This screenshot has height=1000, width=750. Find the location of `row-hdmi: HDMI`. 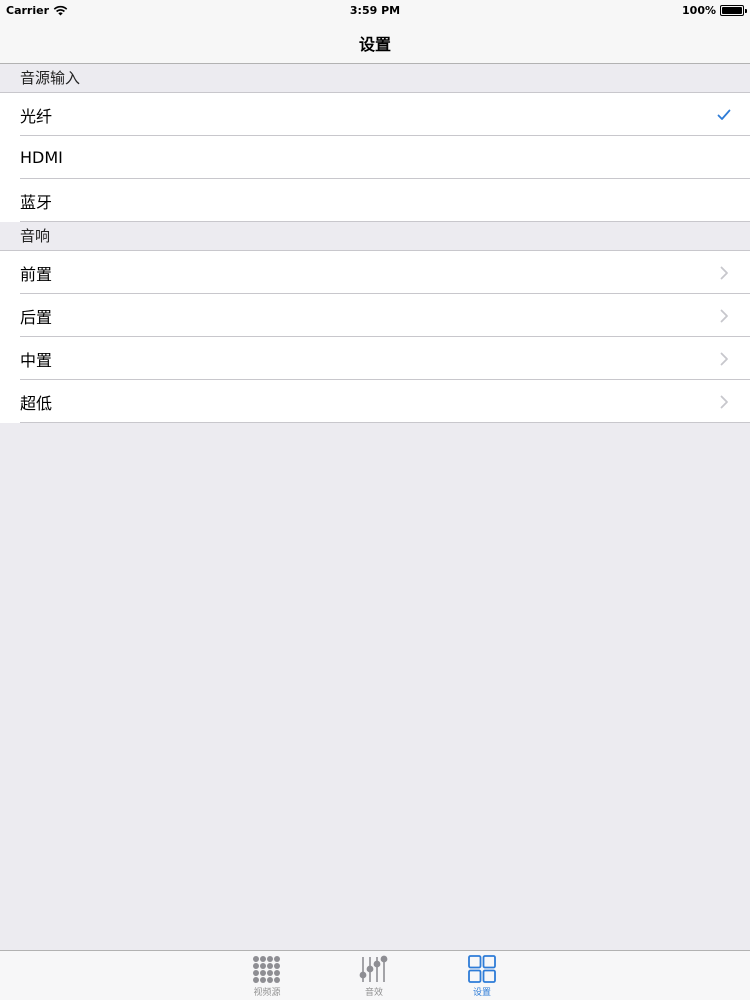

row-hdmi: HDMI is located at coordinates (375, 157).